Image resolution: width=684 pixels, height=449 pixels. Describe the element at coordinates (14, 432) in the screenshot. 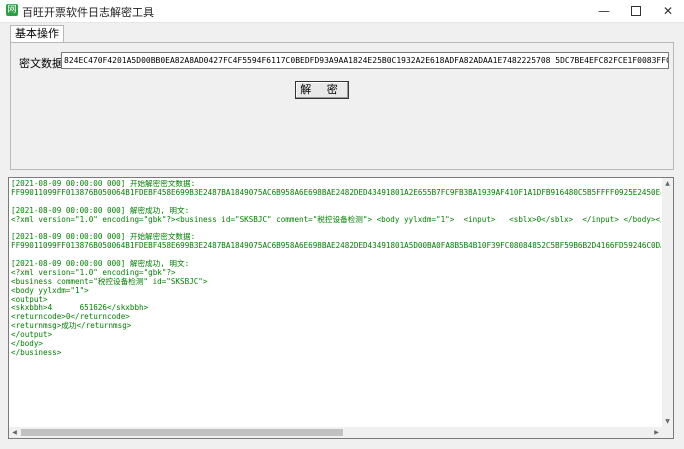

I see `scroll-left-icon: ◀` at that location.